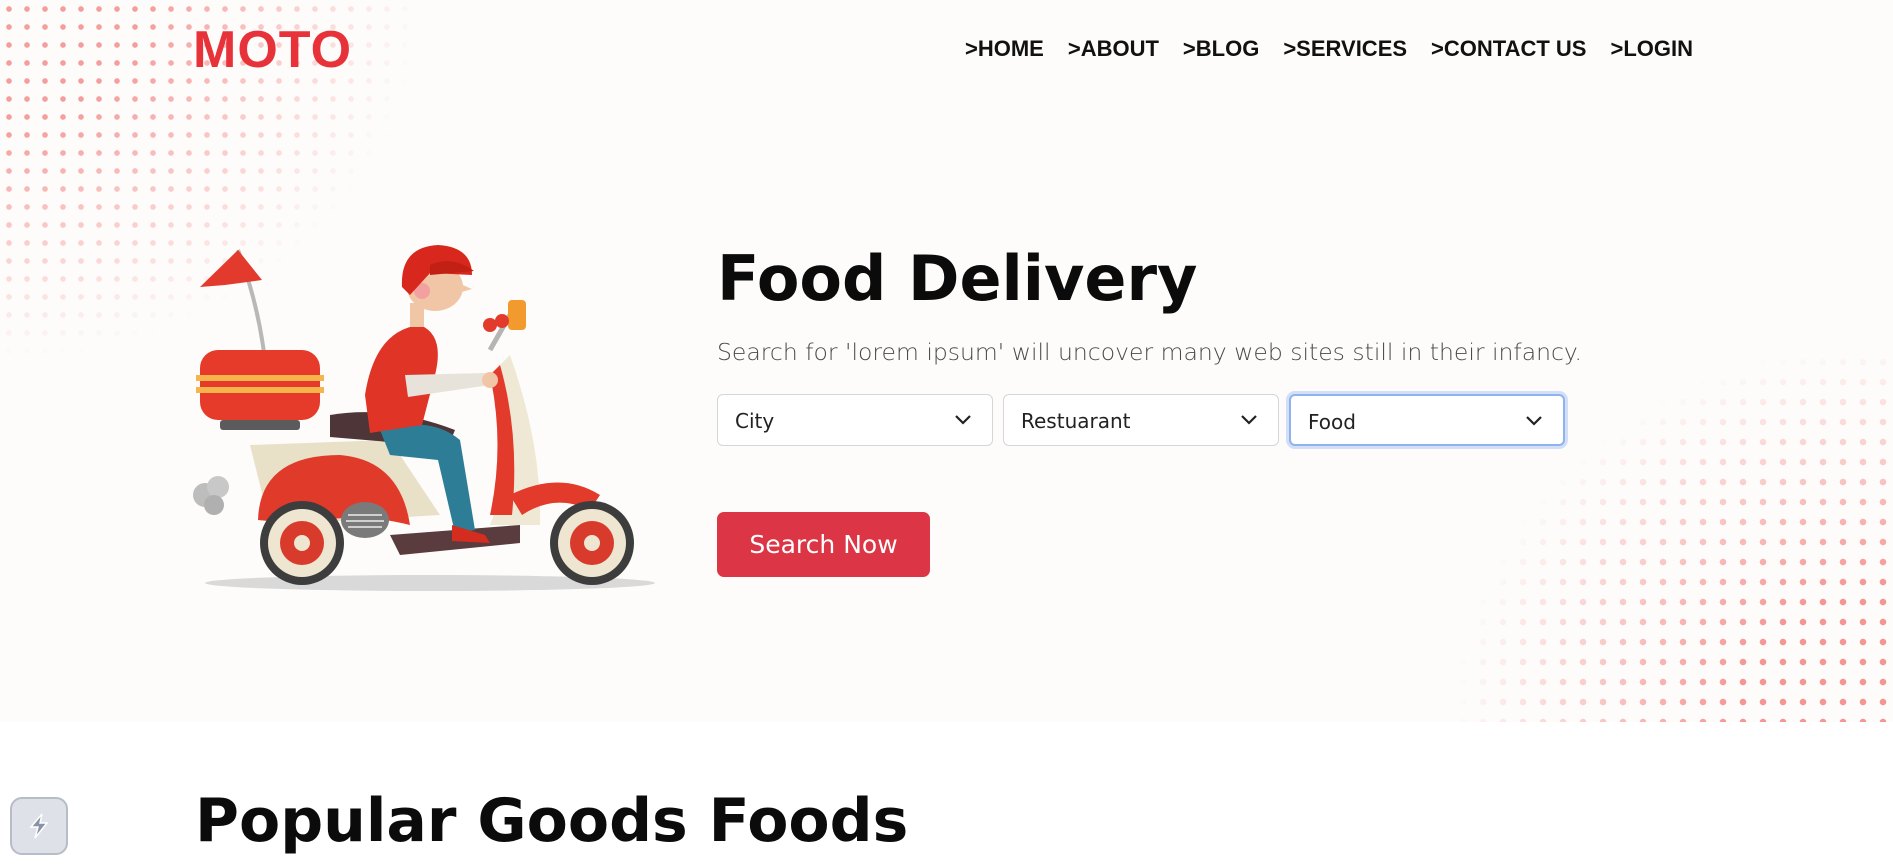 The width and height of the screenshot is (1893, 868). What do you see at coordinates (1113, 49) in the screenshot?
I see `nav-about: >ABOUT` at bounding box center [1113, 49].